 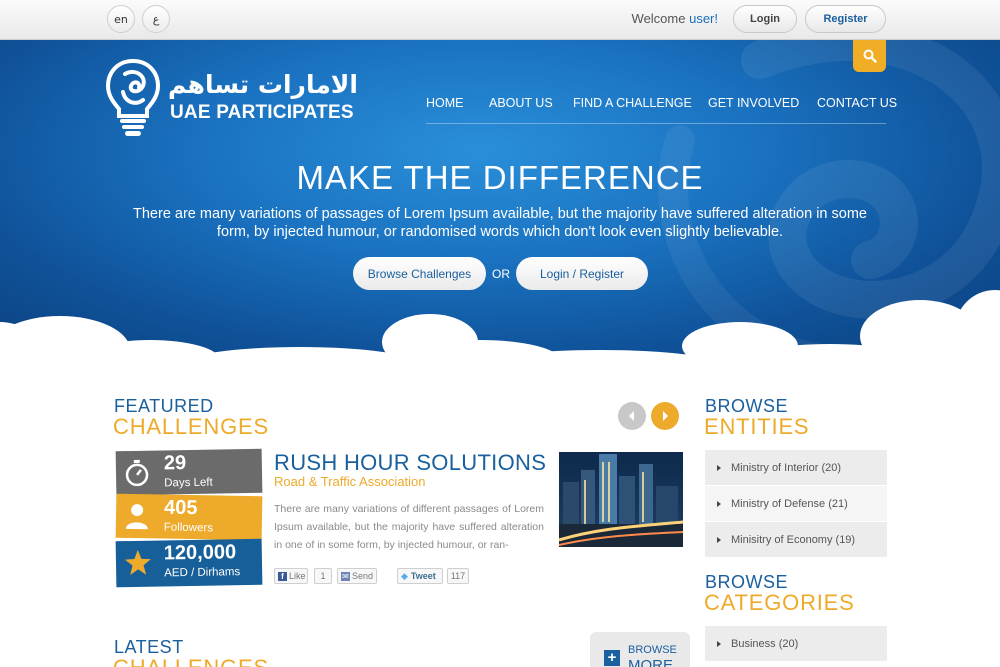 What do you see at coordinates (263, 84) in the screenshot?
I see `brand-name-arabic: الامارات تساهم` at bounding box center [263, 84].